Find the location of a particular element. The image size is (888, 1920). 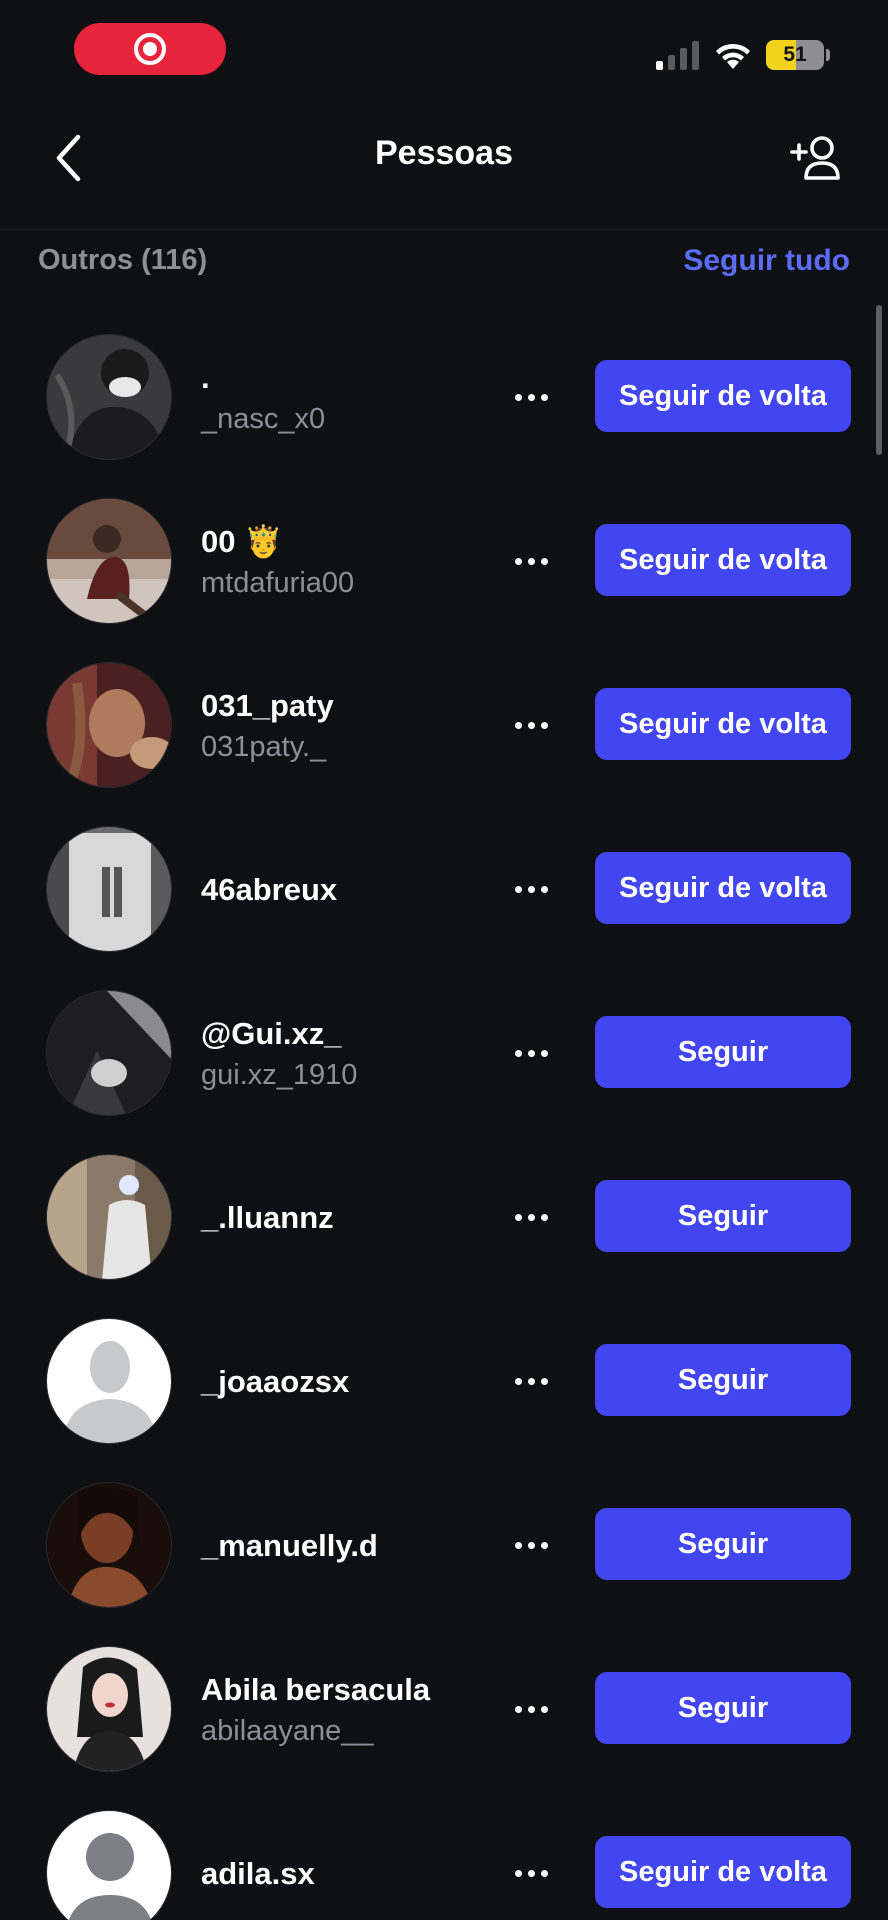

display-name: _joaaozsx is located at coordinates (275, 1381).